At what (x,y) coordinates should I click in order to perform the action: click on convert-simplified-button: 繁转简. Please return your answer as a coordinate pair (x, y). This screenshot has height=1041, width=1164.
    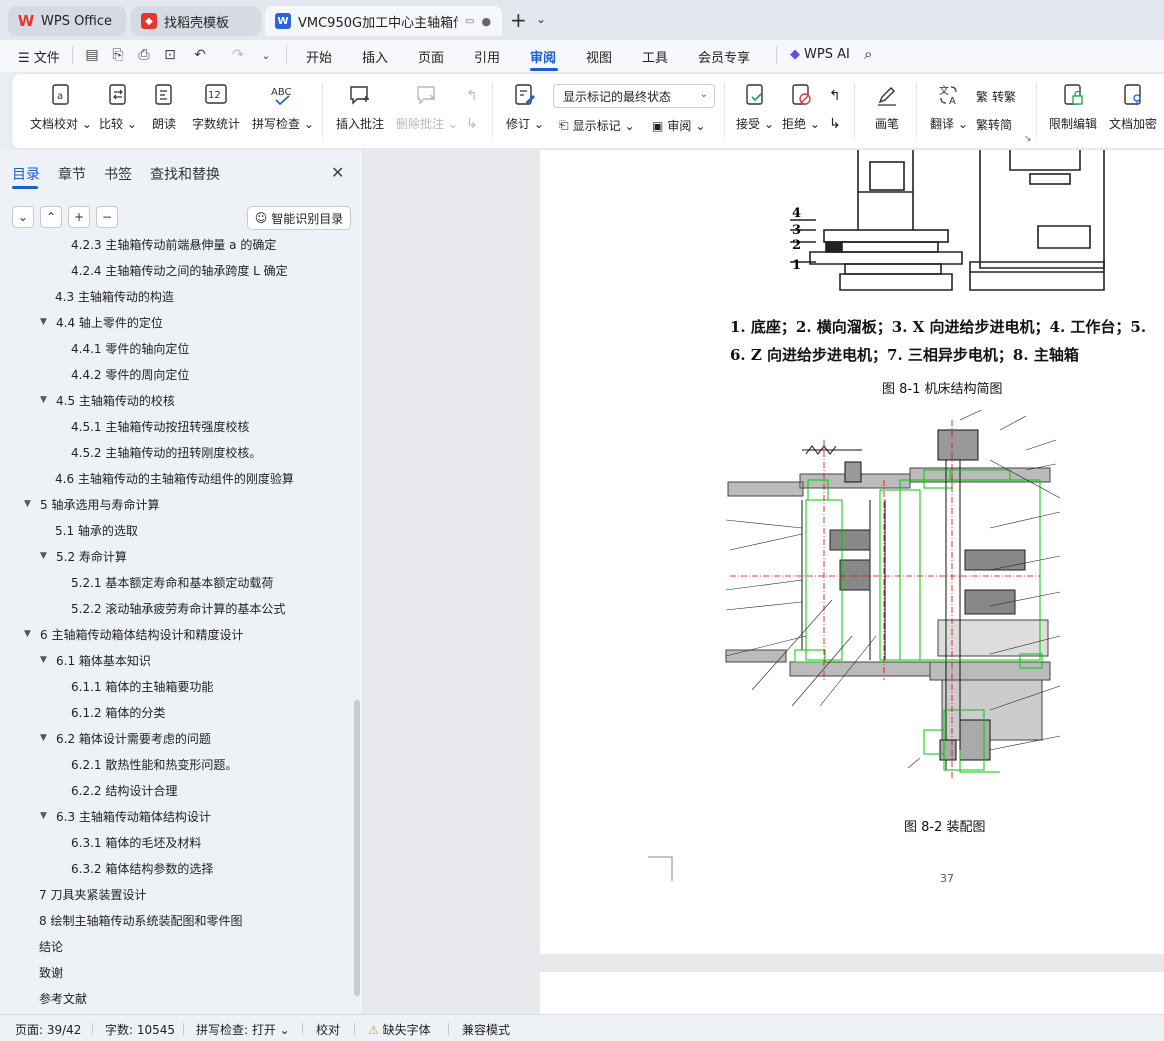
    Looking at the image, I should click on (994, 124).